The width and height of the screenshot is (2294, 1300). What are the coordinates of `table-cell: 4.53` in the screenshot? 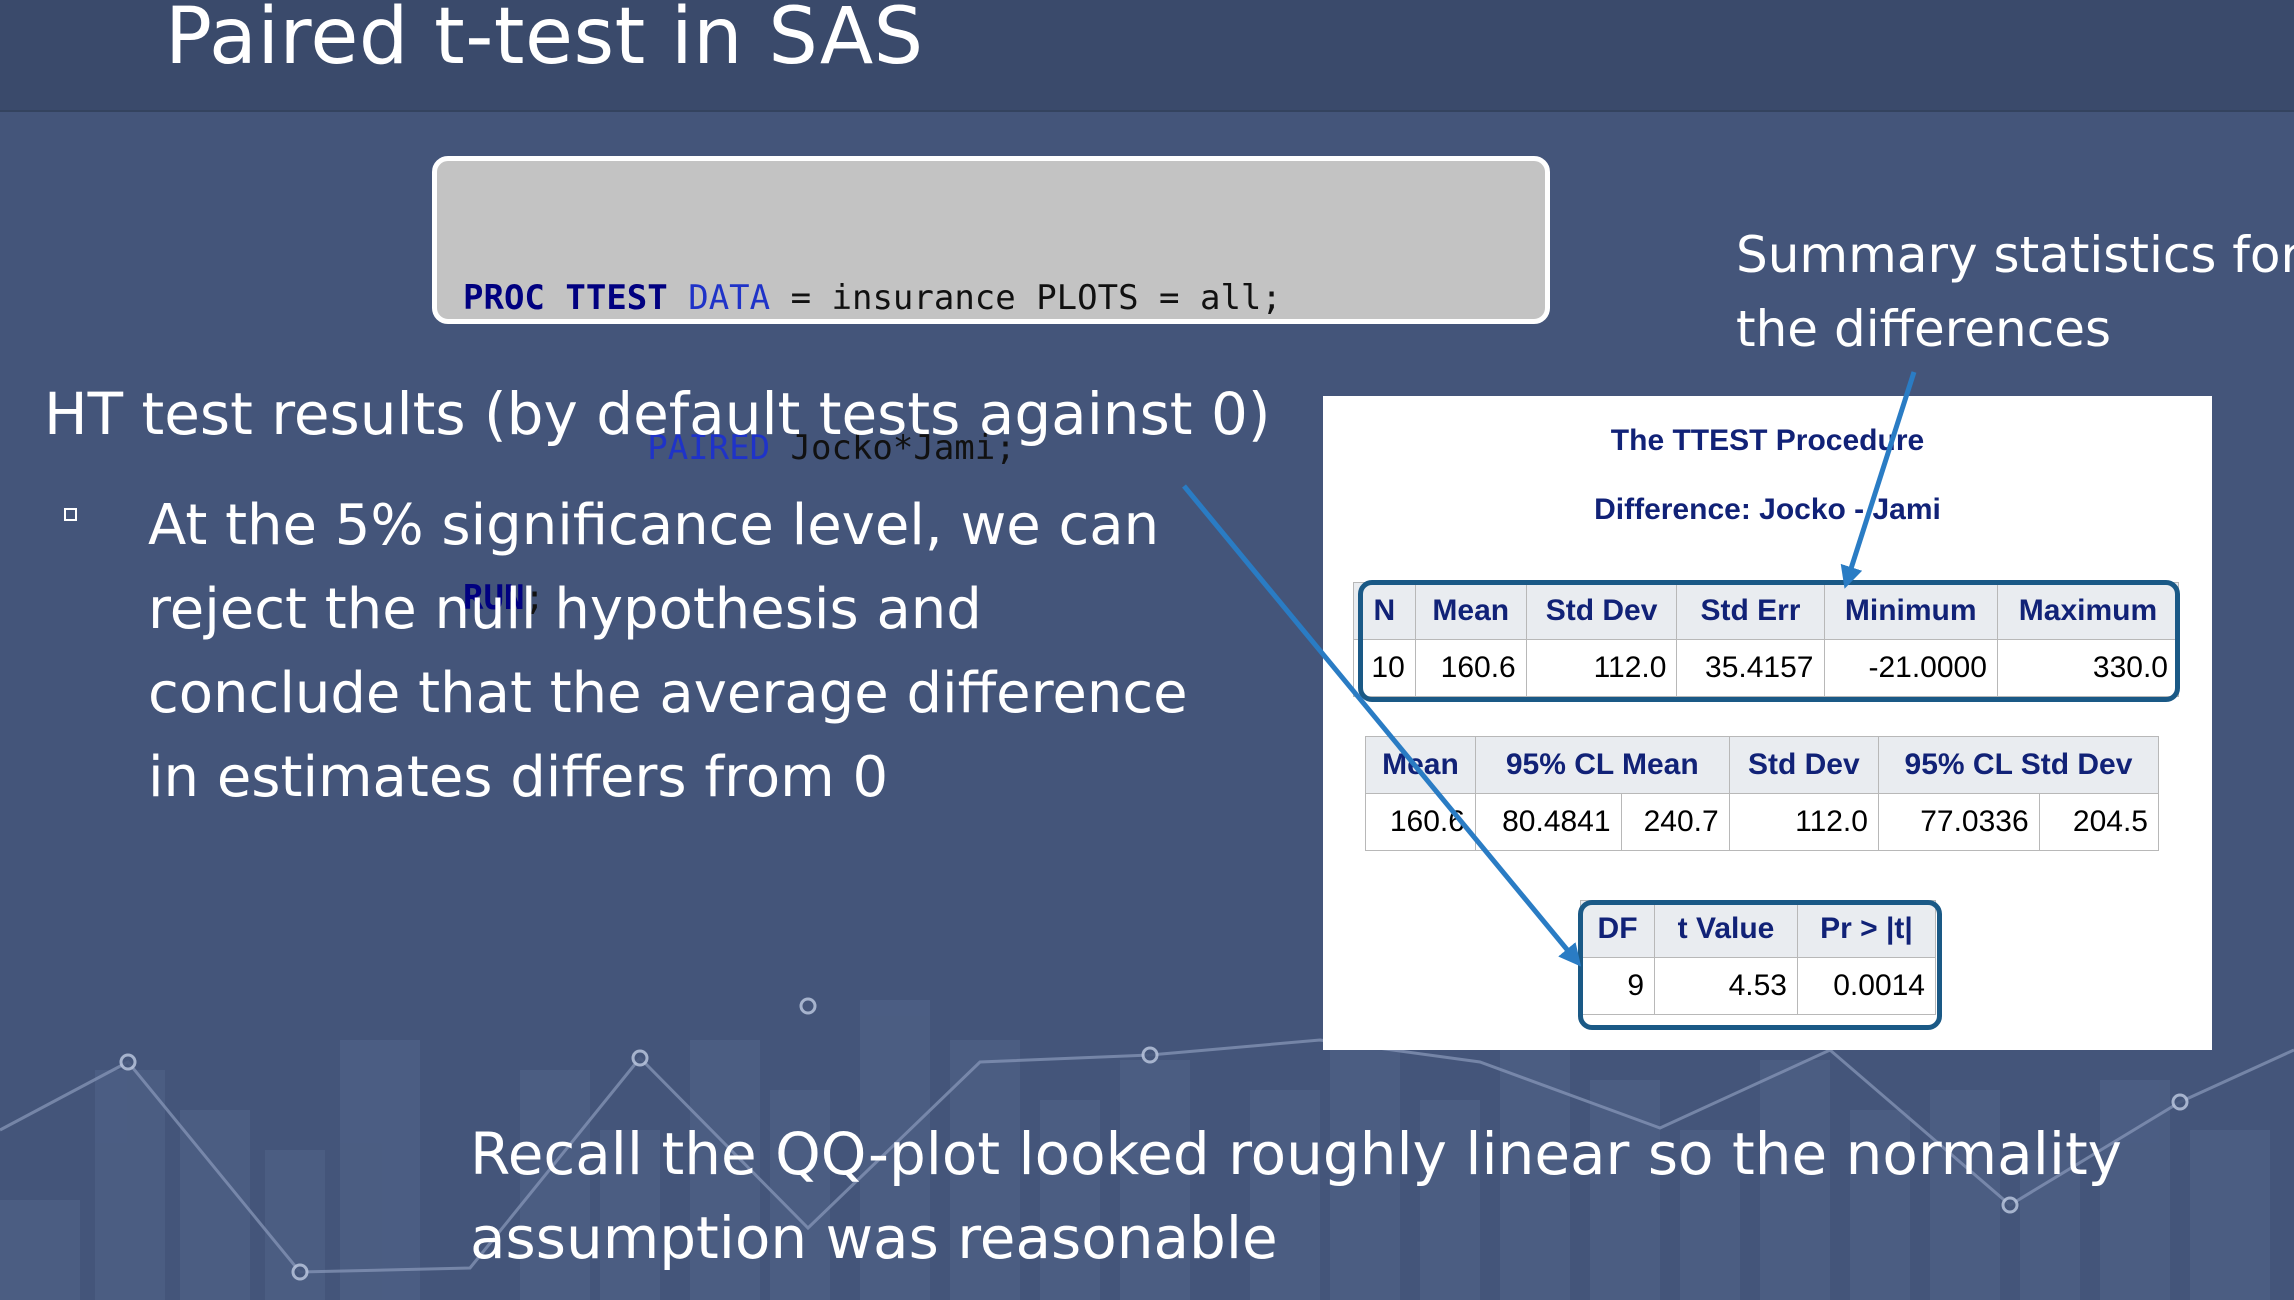 It's located at (1726, 986).